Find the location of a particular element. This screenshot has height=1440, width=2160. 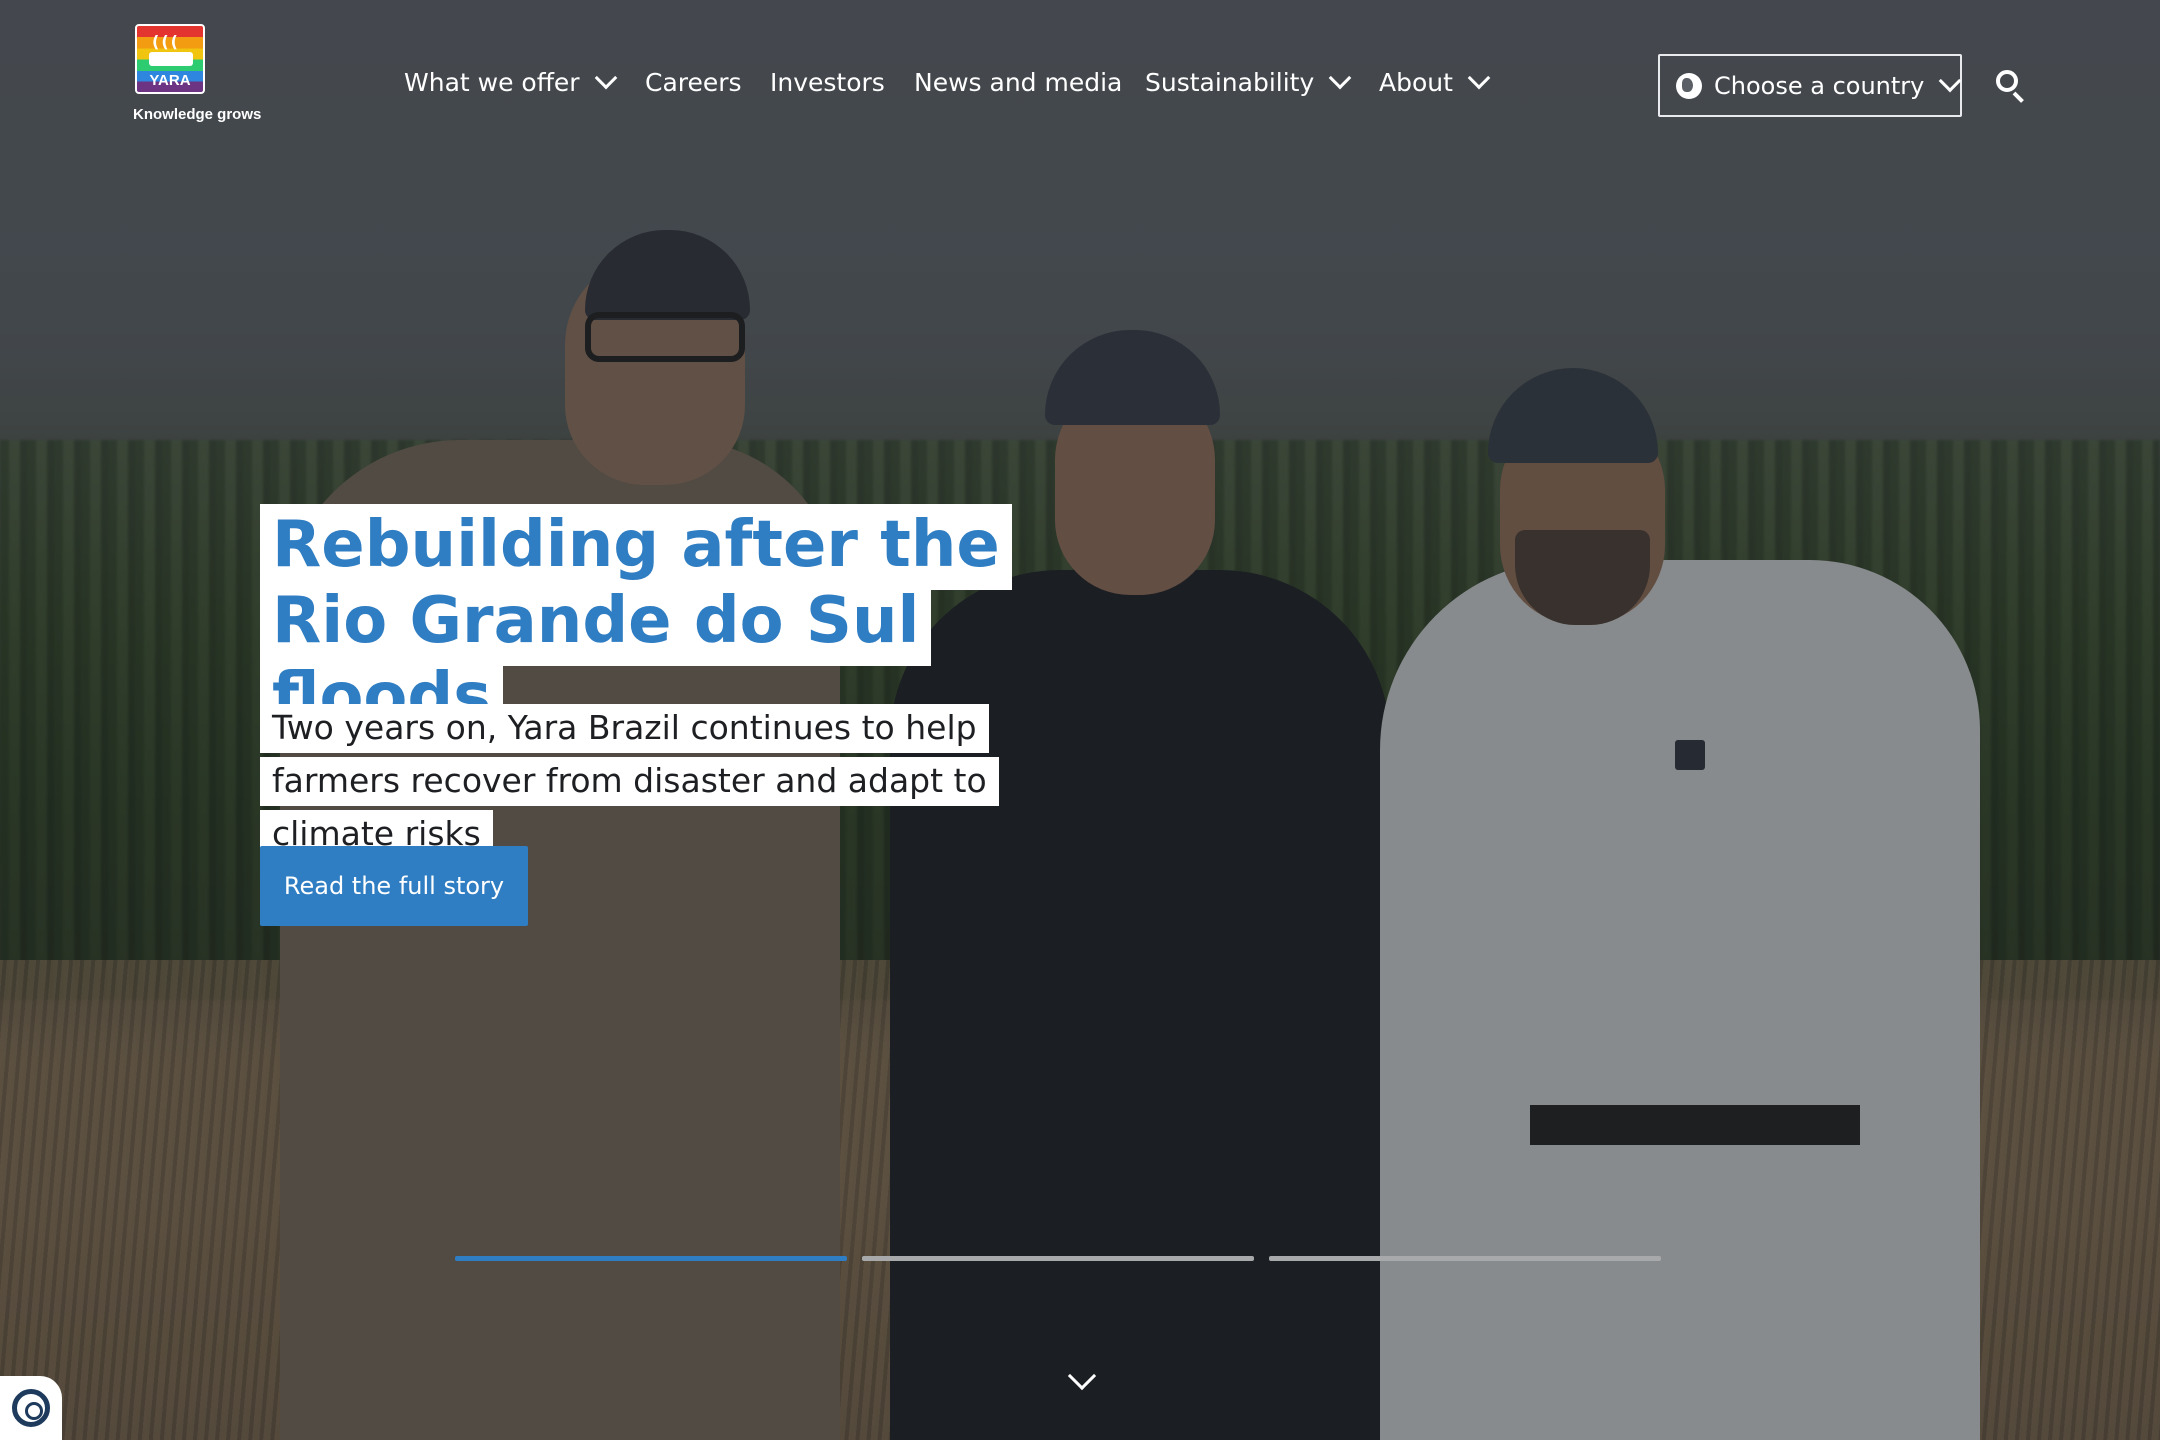

nav-label: About is located at coordinates (1416, 82).